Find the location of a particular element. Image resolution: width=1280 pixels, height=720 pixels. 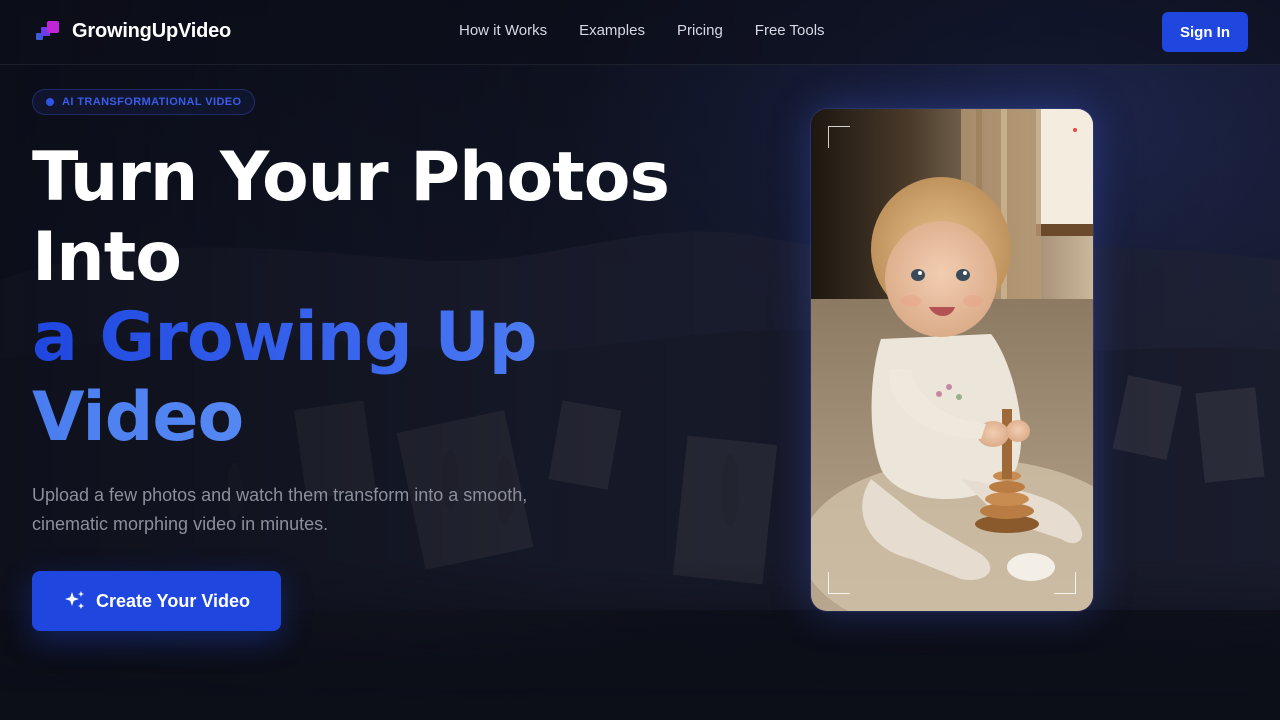

badge-dot-icon is located at coordinates (50, 102).